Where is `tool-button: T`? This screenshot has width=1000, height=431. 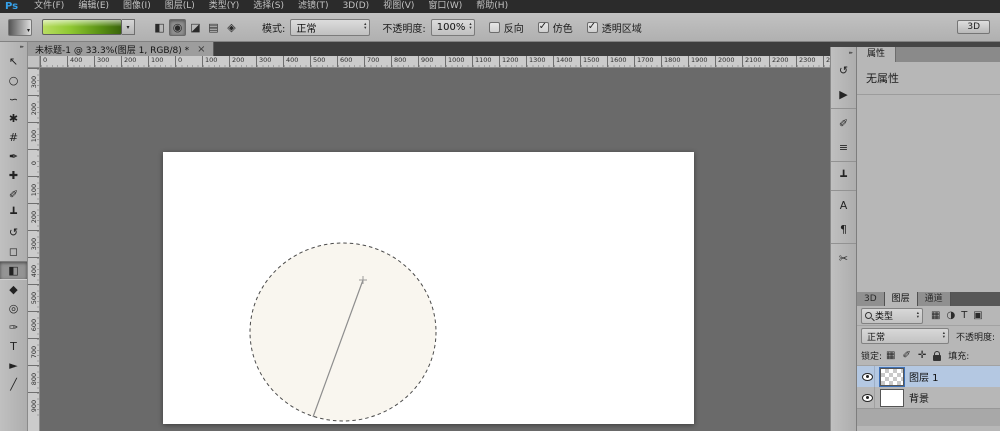
tool-button: T is located at coordinates (13, 346).